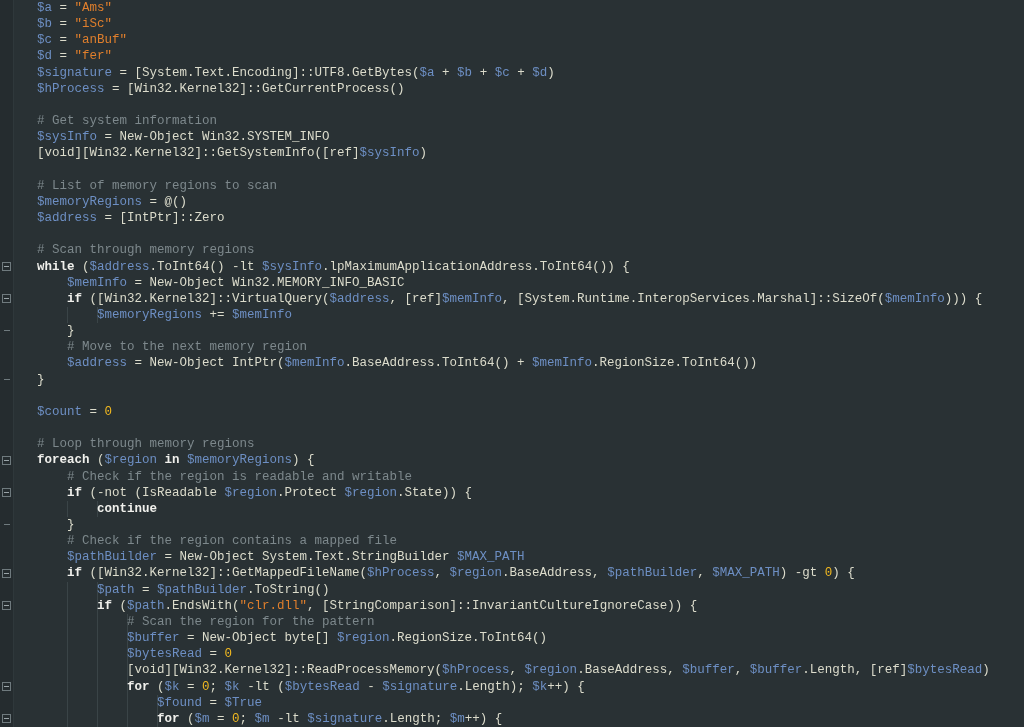  I want to click on code-line: # Check if the region is readable and writable, so click(240, 476).